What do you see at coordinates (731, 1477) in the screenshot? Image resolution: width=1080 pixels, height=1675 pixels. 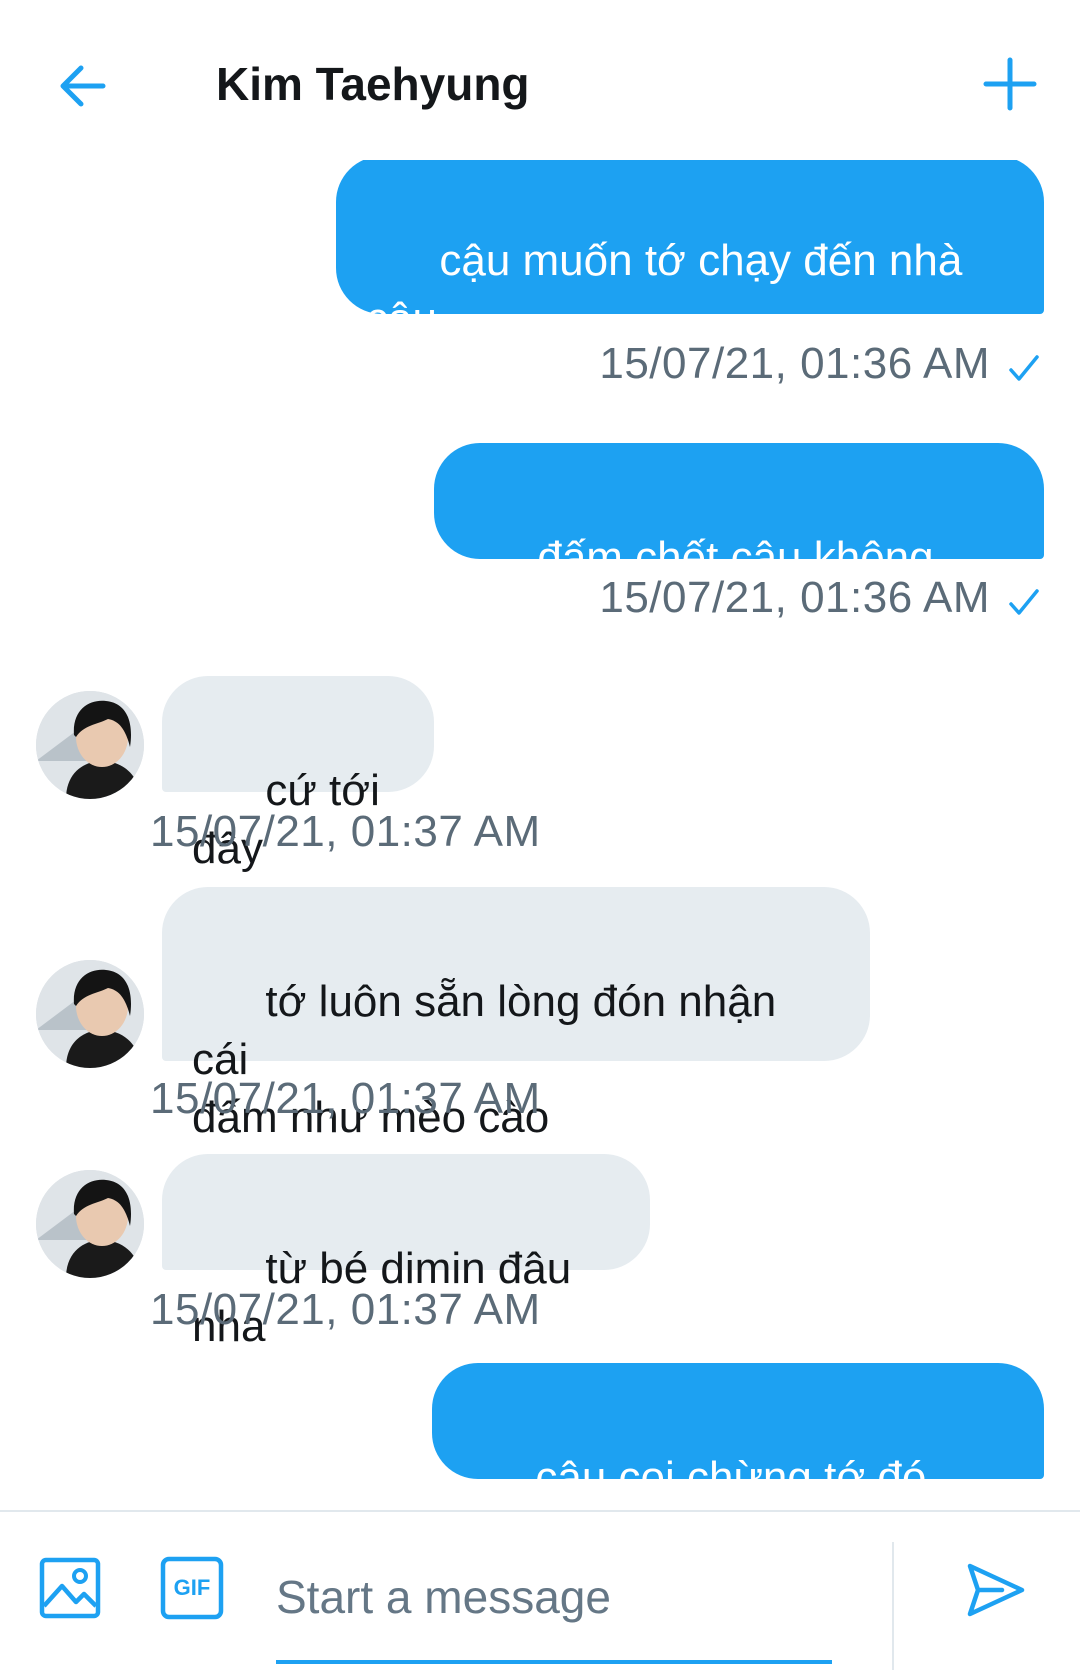 I see `message-text: cậu coi chừng tớ đó` at bounding box center [731, 1477].